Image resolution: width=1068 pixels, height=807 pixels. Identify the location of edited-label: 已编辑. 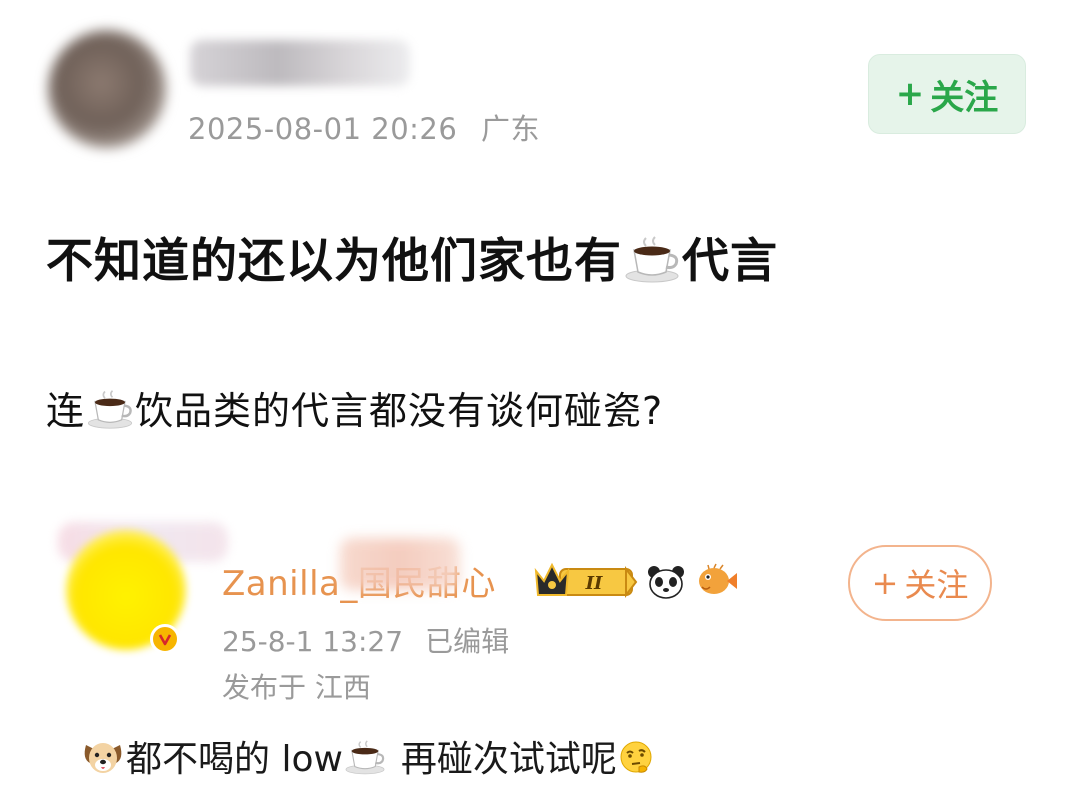
(467, 641).